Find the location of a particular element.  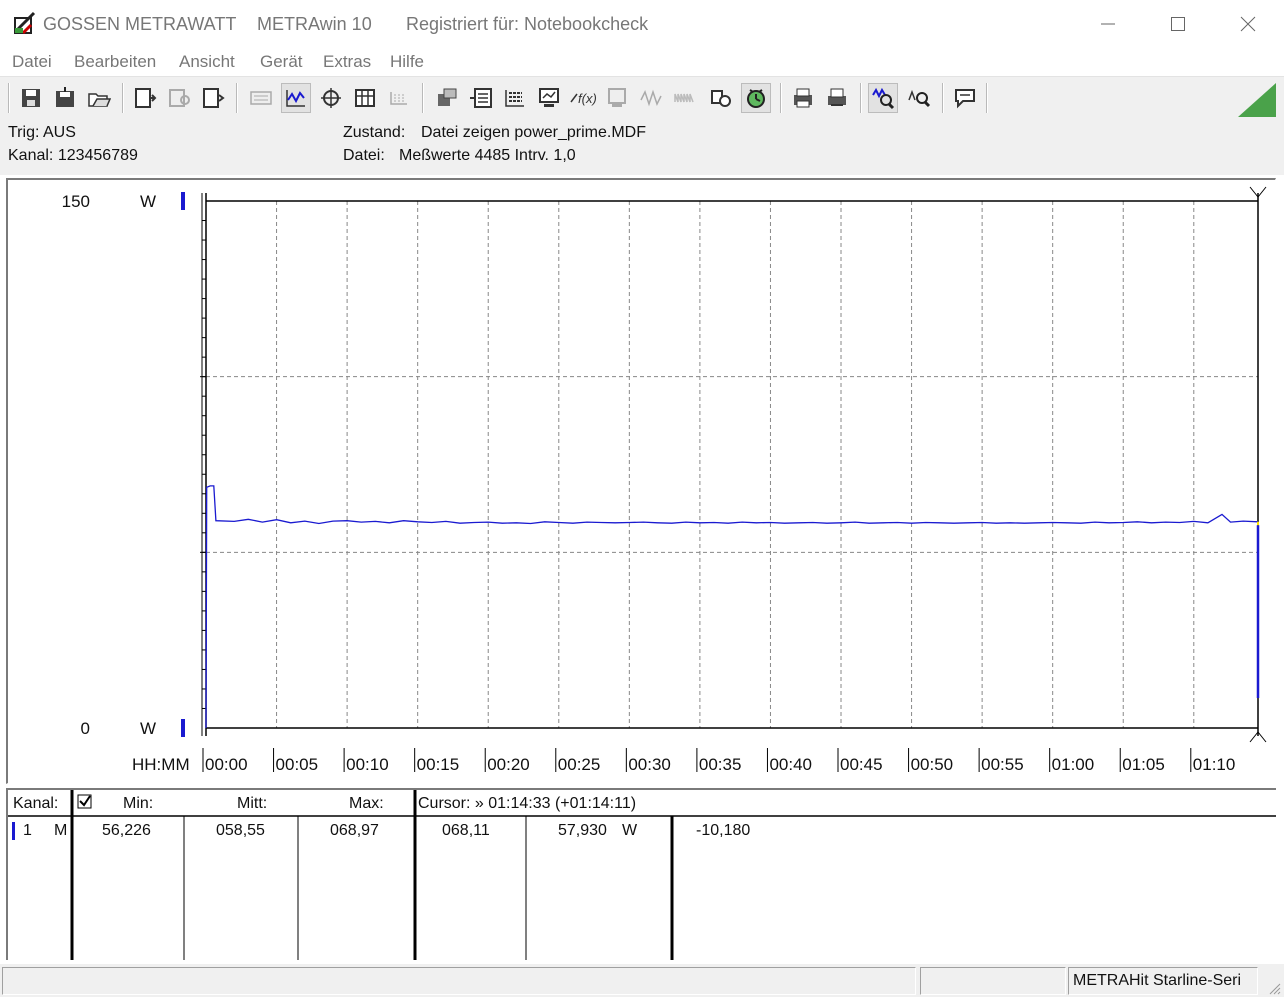

channel-scale-marker-bottom is located at coordinates (183, 728).